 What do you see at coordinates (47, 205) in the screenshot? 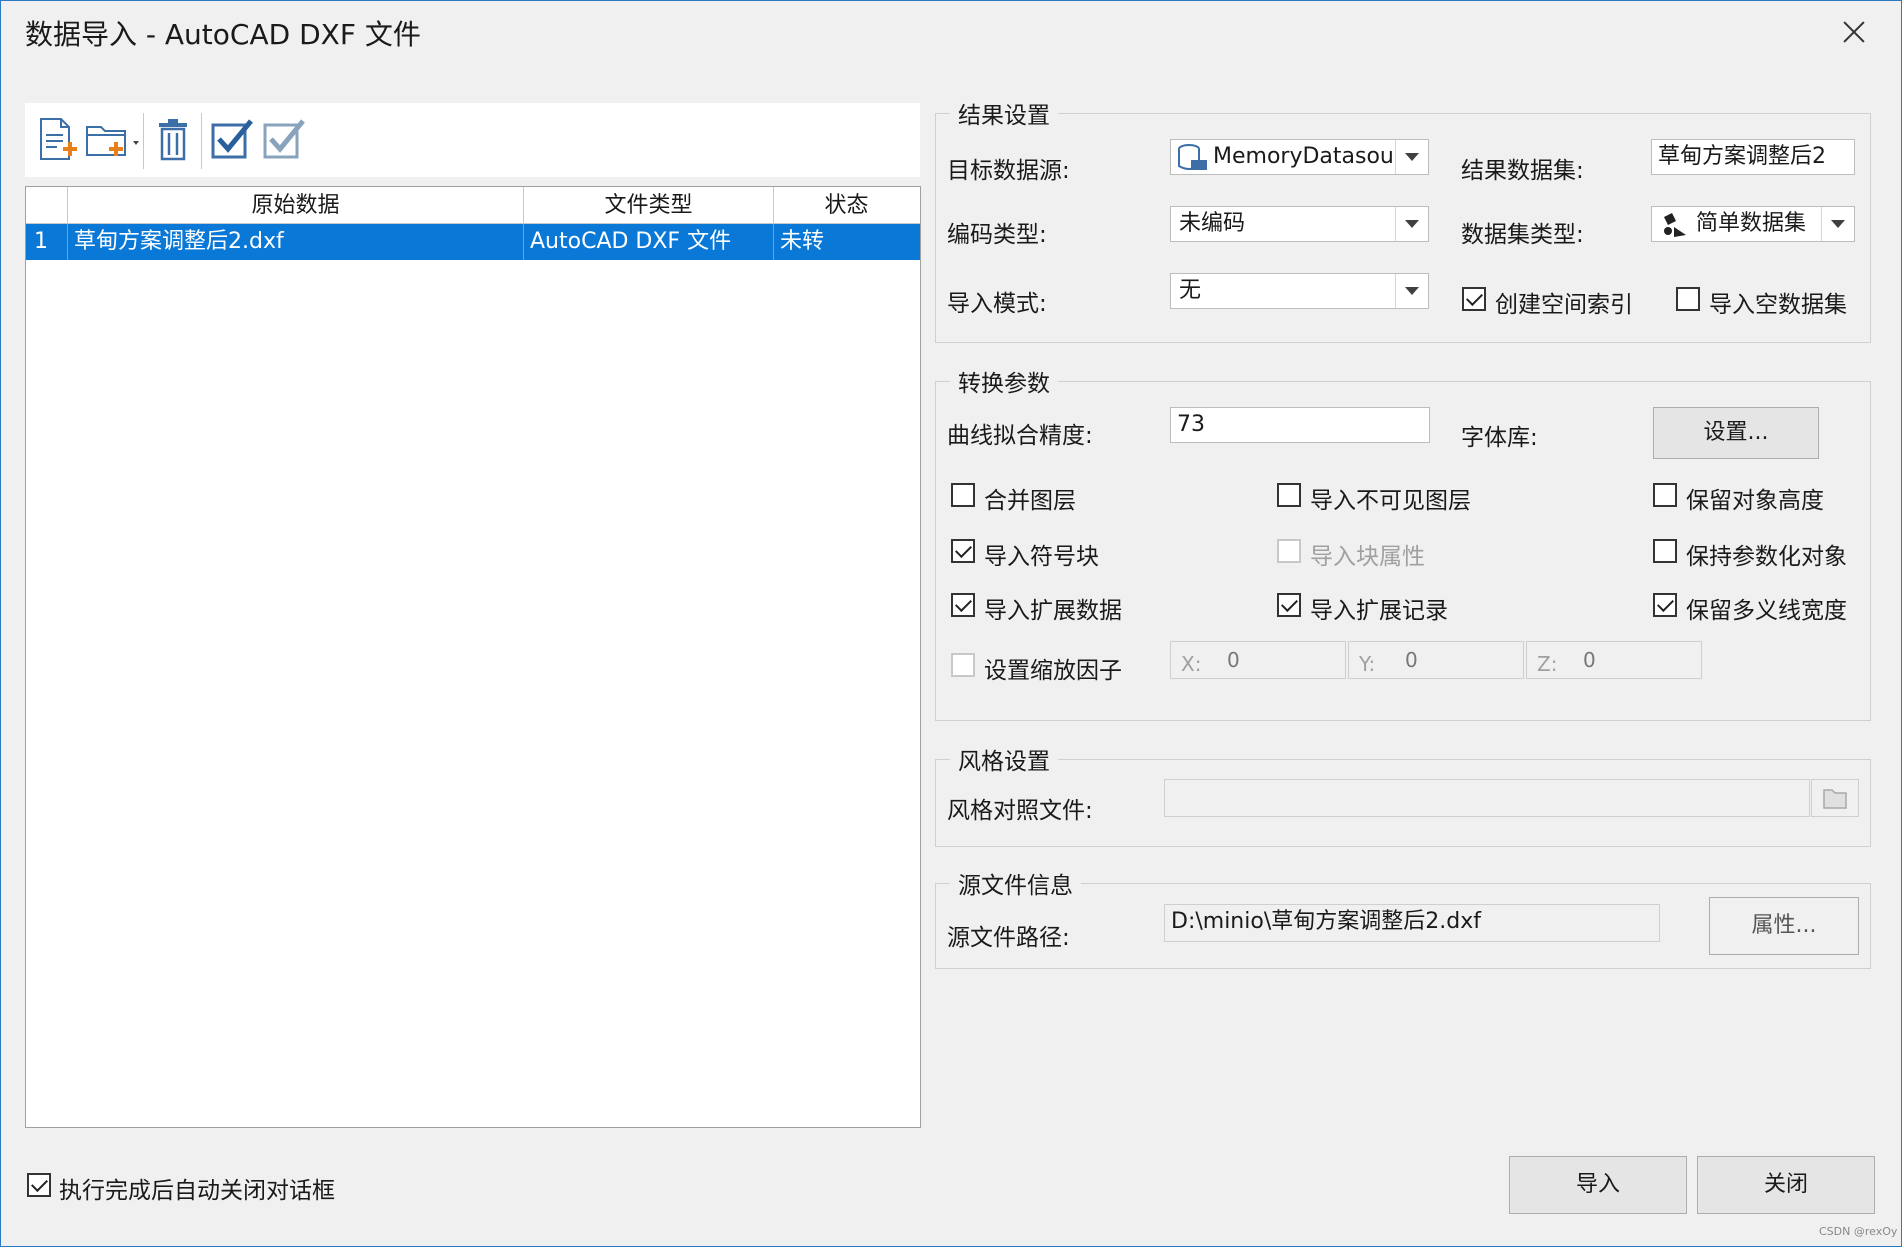
I see `row-number-header` at bounding box center [47, 205].